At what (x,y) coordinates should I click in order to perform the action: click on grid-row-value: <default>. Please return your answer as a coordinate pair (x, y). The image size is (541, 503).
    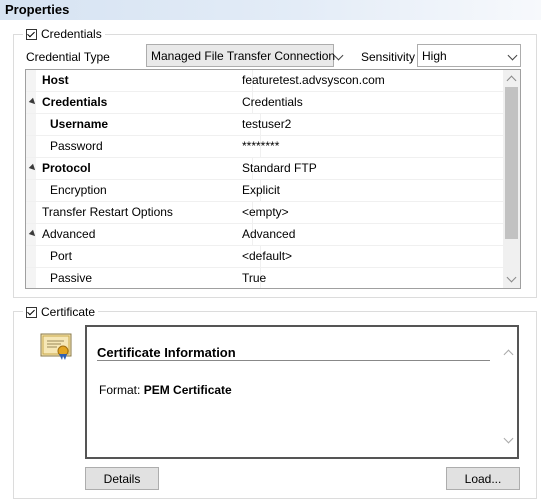
    Looking at the image, I should click on (267, 256).